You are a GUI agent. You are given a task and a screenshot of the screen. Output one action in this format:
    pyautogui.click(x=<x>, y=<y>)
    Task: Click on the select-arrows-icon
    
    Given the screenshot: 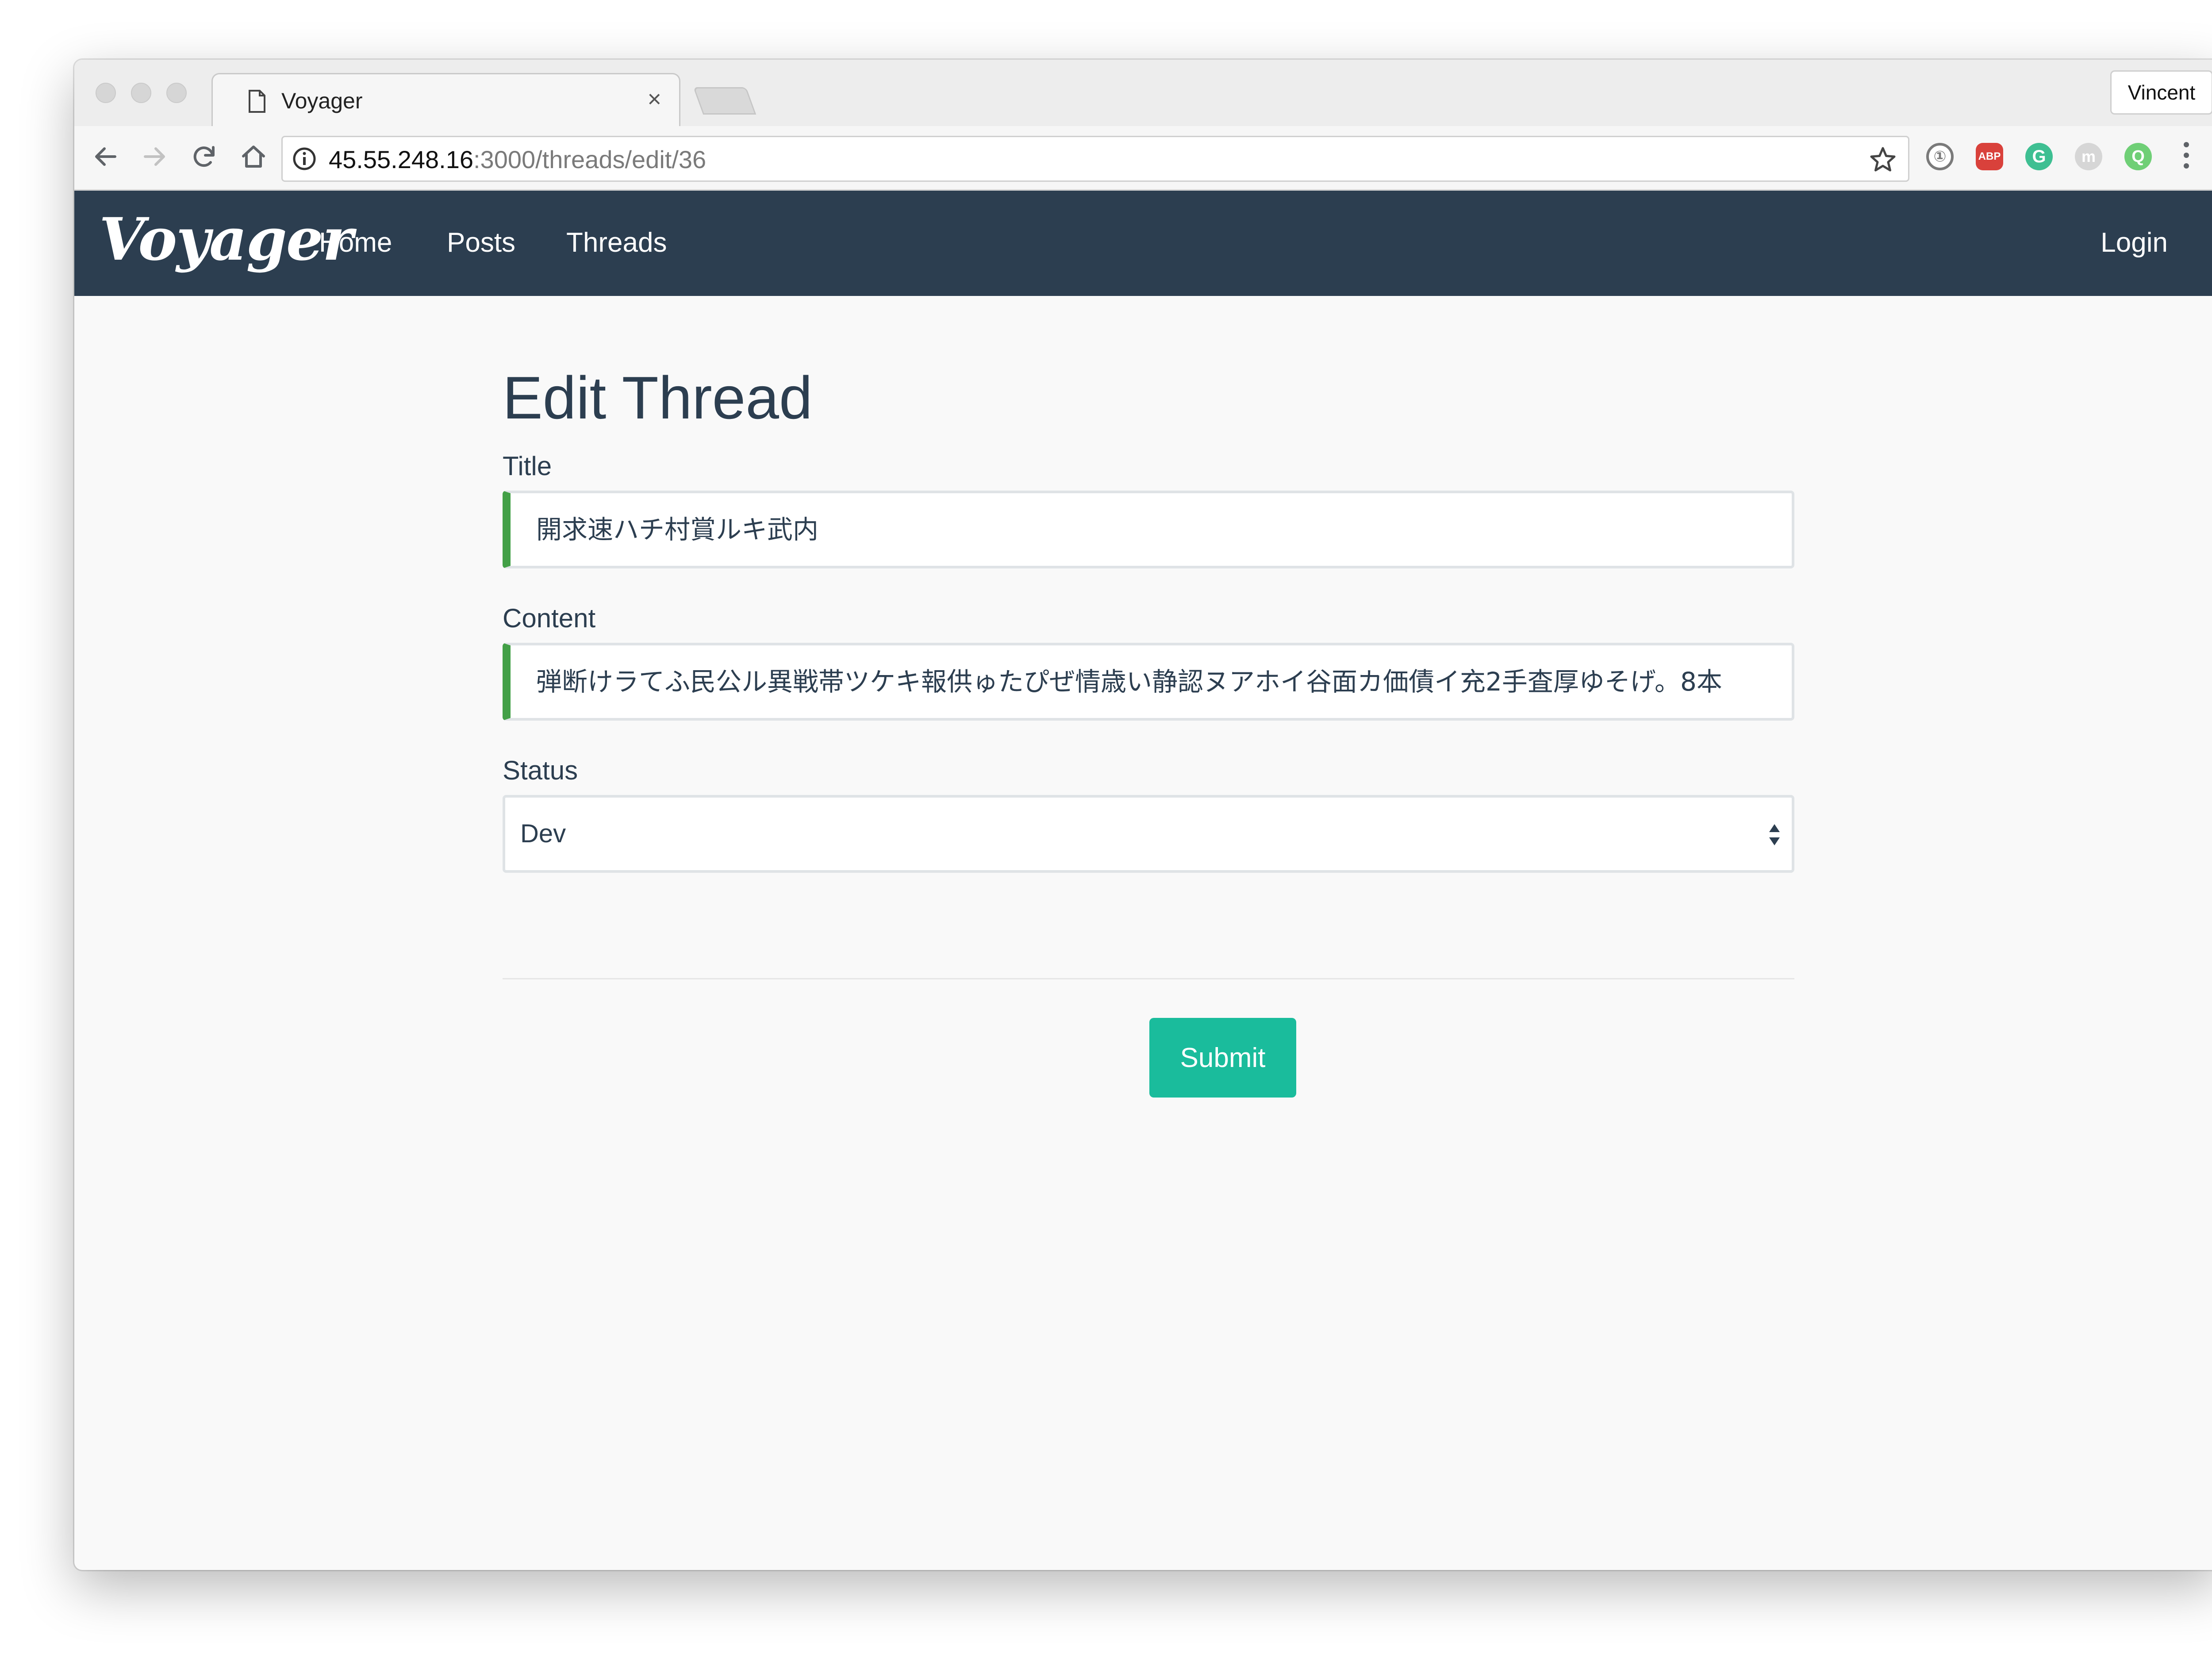 What is the action you would take?
    pyautogui.click(x=1775, y=835)
    